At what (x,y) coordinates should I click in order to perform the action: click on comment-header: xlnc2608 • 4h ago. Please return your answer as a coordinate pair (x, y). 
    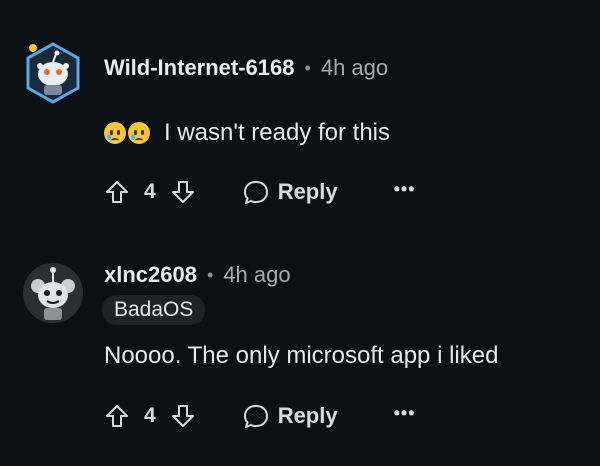
    Looking at the image, I should click on (197, 275).